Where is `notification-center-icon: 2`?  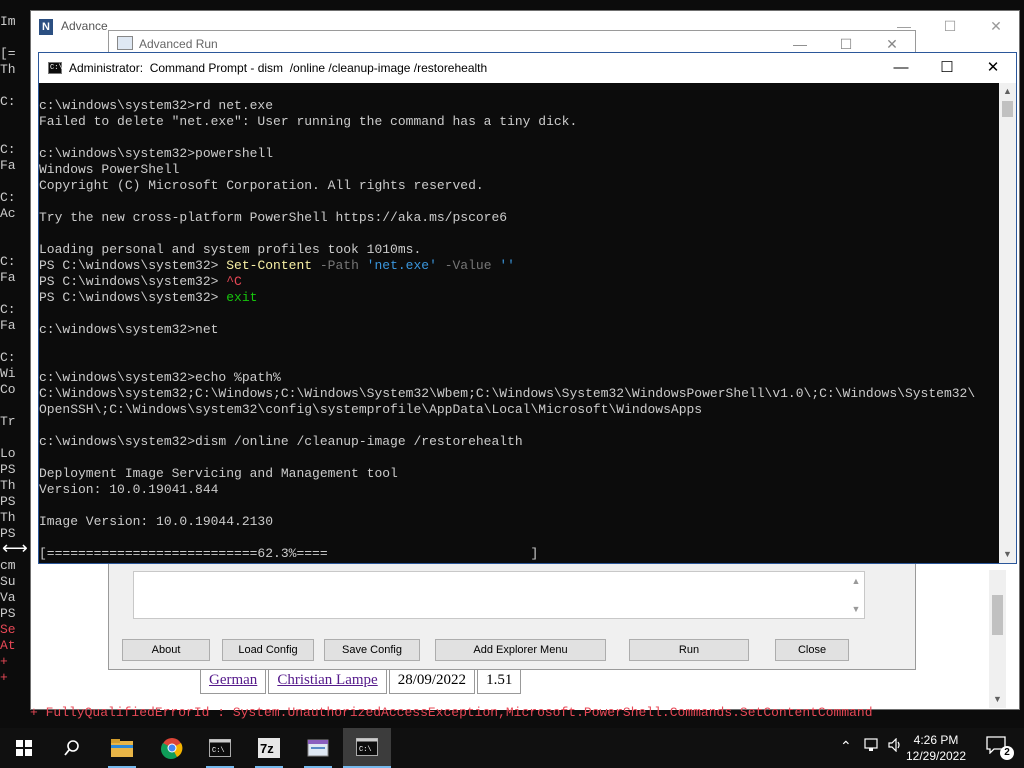
notification-center-icon: 2 is located at coordinates (1000, 748).